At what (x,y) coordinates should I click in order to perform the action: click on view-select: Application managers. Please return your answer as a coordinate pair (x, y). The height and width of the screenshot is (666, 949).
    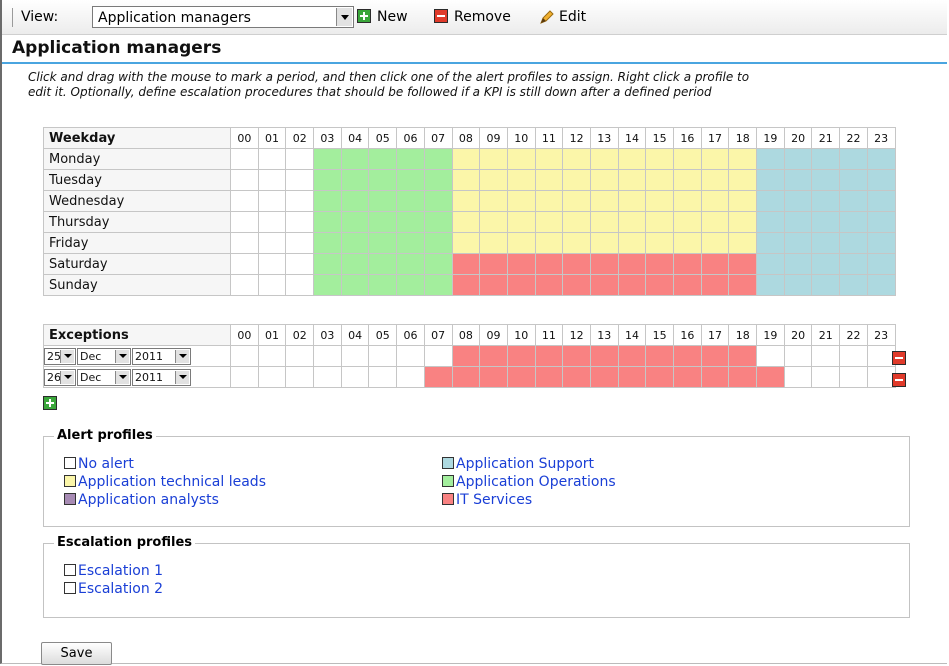
    Looking at the image, I should click on (223, 17).